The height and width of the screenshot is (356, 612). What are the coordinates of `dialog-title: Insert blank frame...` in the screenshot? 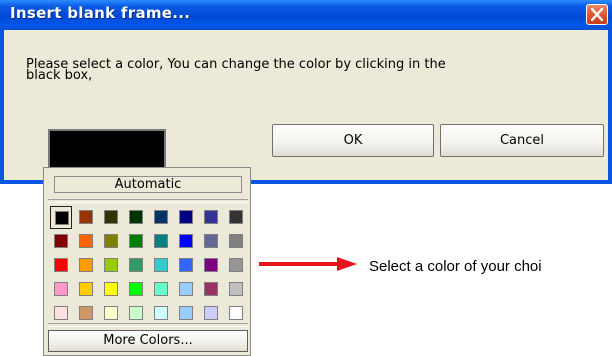 It's located at (100, 13).